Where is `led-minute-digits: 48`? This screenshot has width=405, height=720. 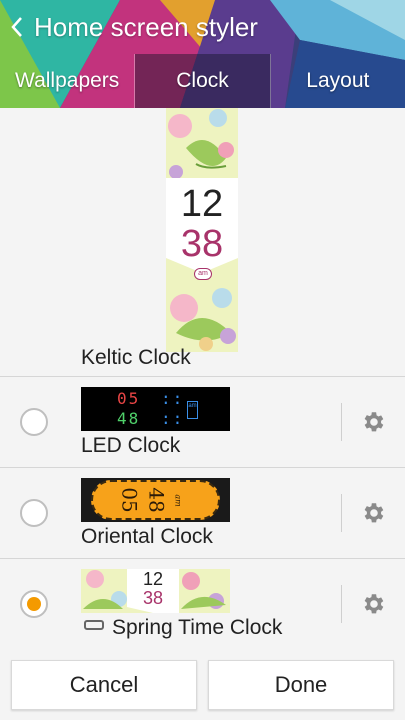 led-minute-digits: 48 is located at coordinates (129, 418).